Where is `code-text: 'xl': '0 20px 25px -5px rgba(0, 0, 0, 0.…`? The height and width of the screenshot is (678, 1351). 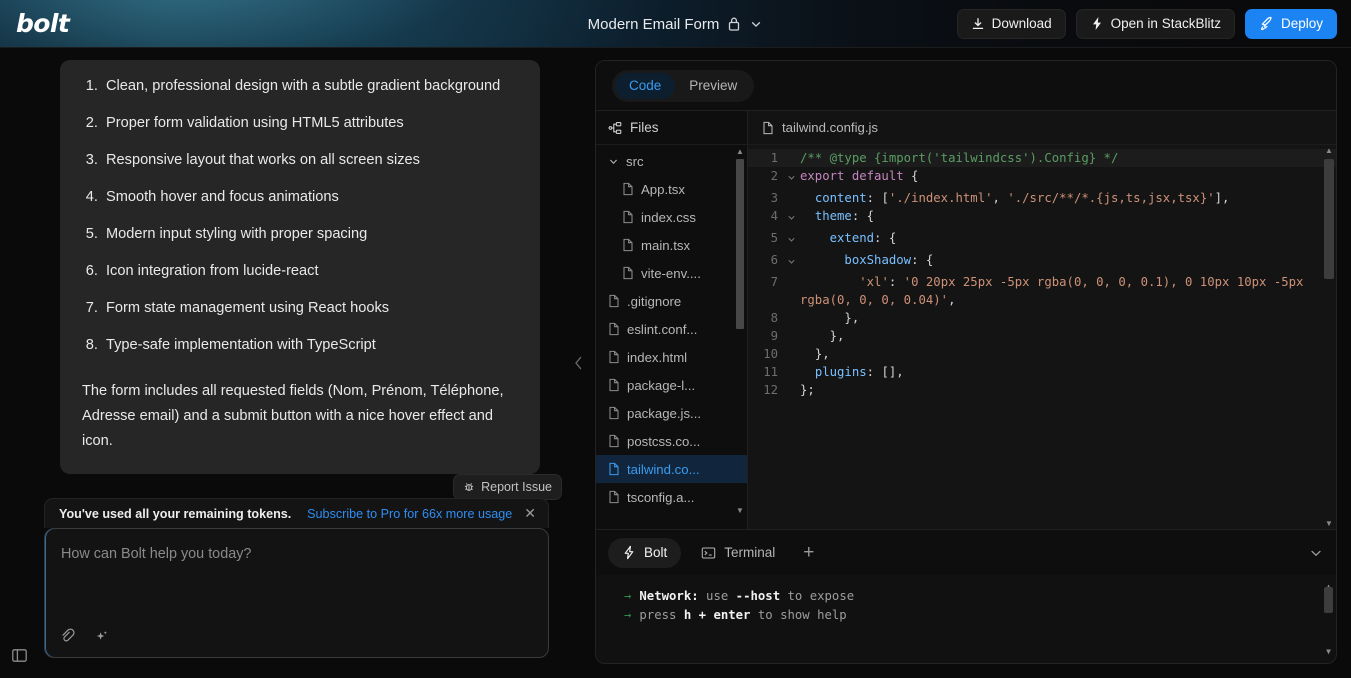
code-text: 'xl': '0 20px 25px -5px rgba(0, 0, 0, 0.… is located at coordinates (1055, 291).